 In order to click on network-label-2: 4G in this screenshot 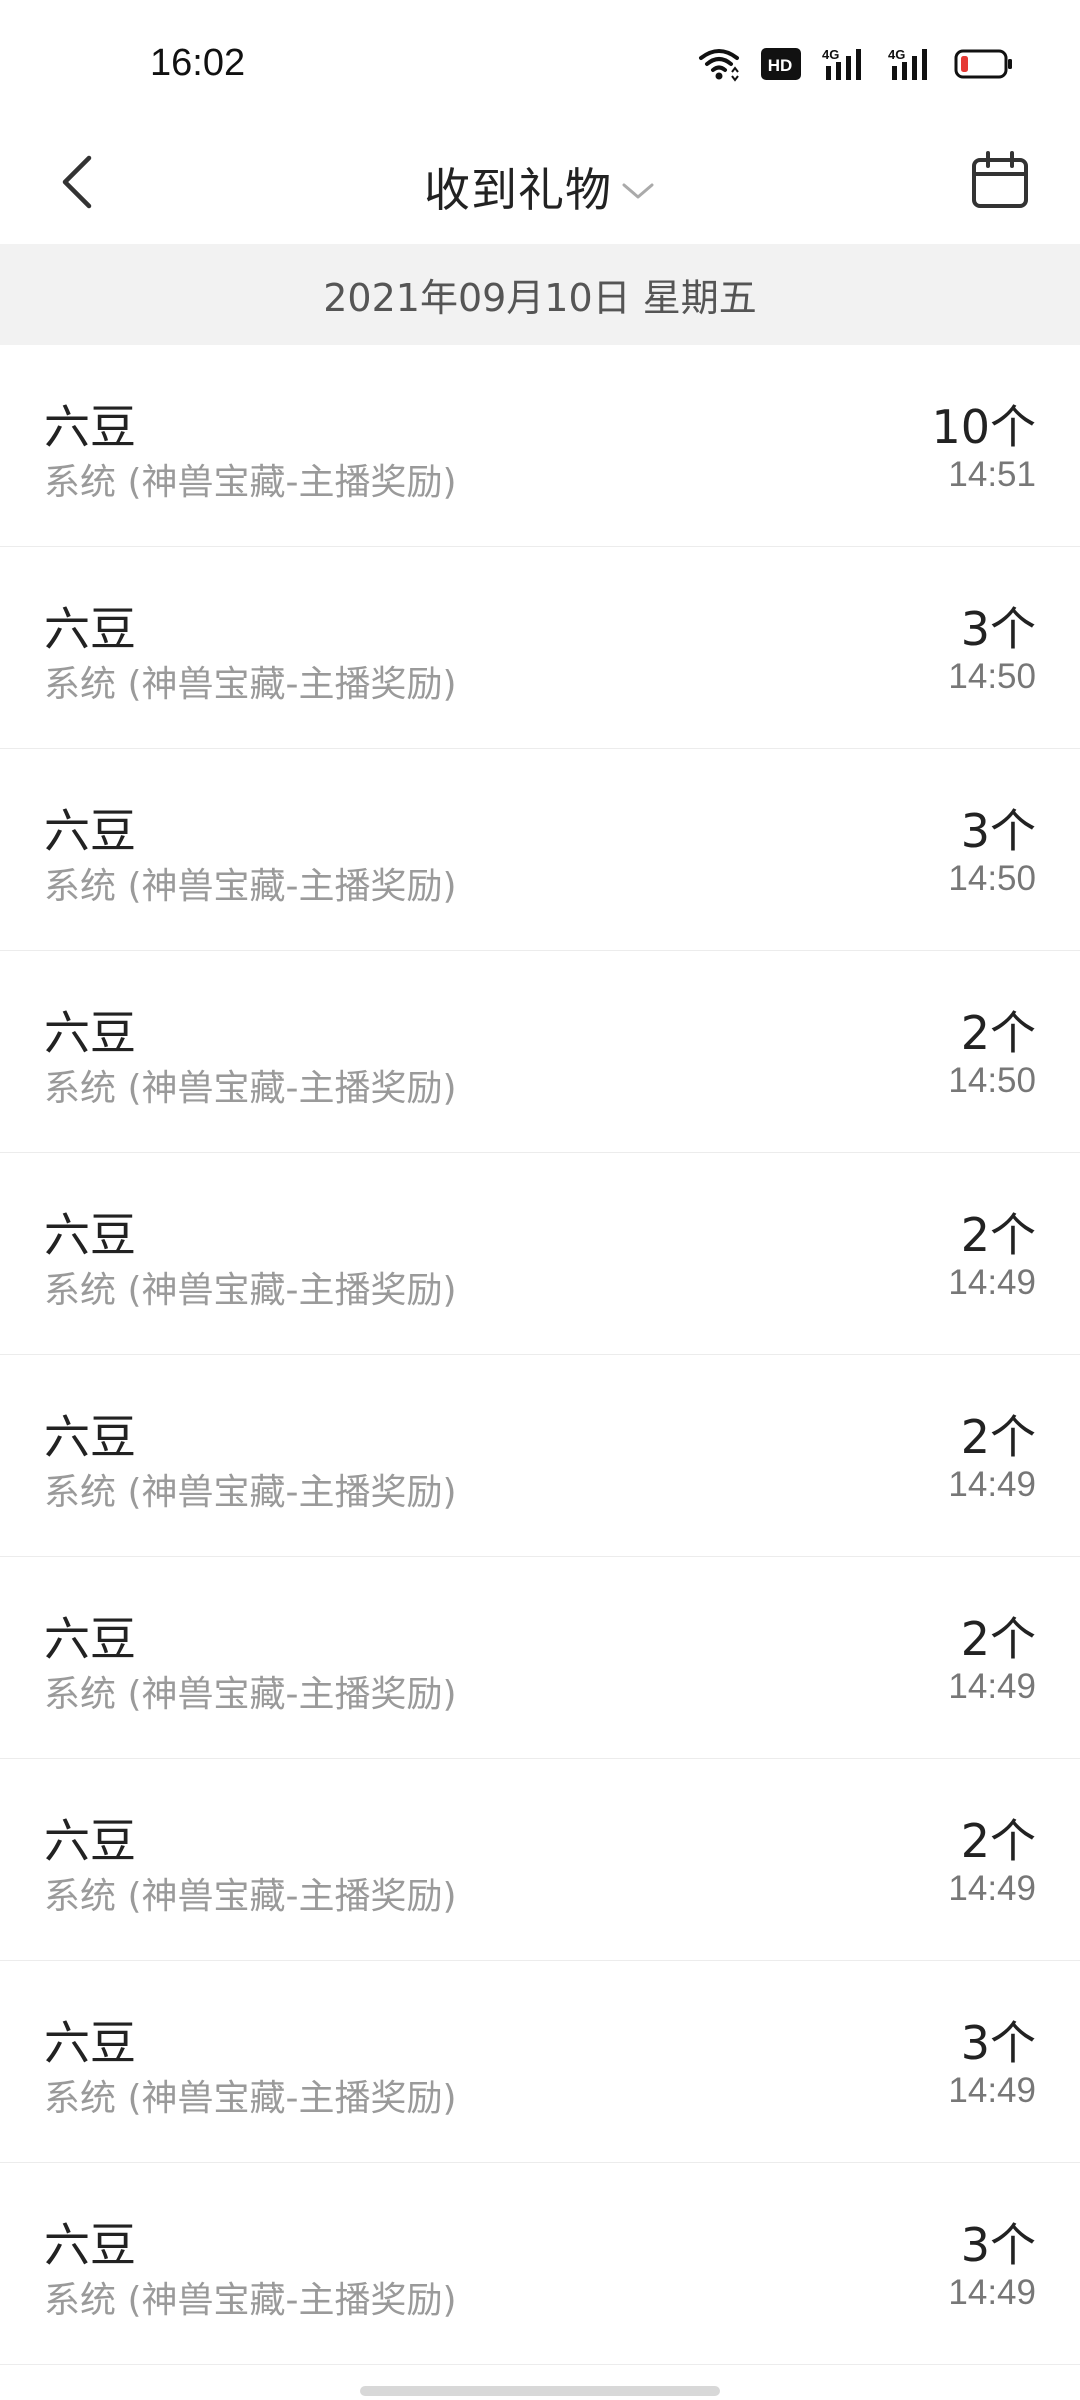, I will do `click(896, 54)`.